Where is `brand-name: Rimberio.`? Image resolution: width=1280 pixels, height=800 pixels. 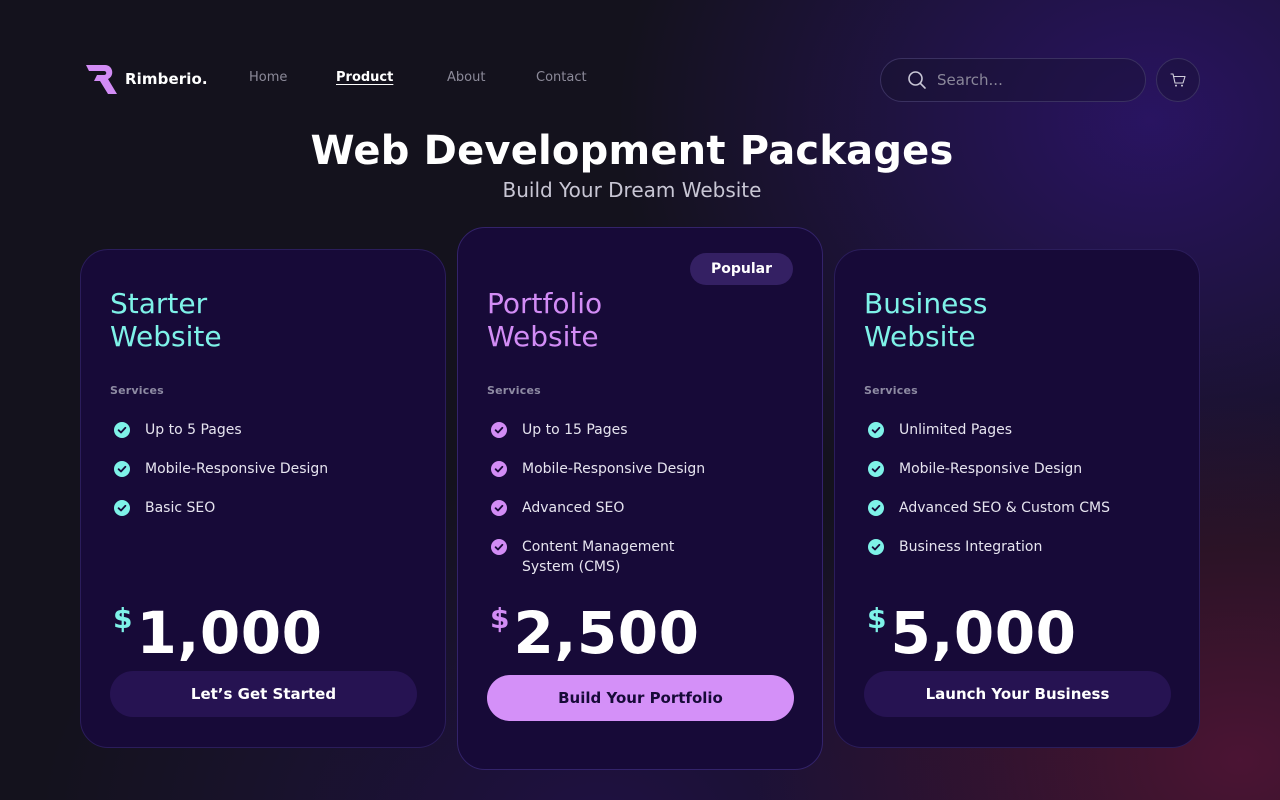
brand-name: Rimberio. is located at coordinates (166, 79).